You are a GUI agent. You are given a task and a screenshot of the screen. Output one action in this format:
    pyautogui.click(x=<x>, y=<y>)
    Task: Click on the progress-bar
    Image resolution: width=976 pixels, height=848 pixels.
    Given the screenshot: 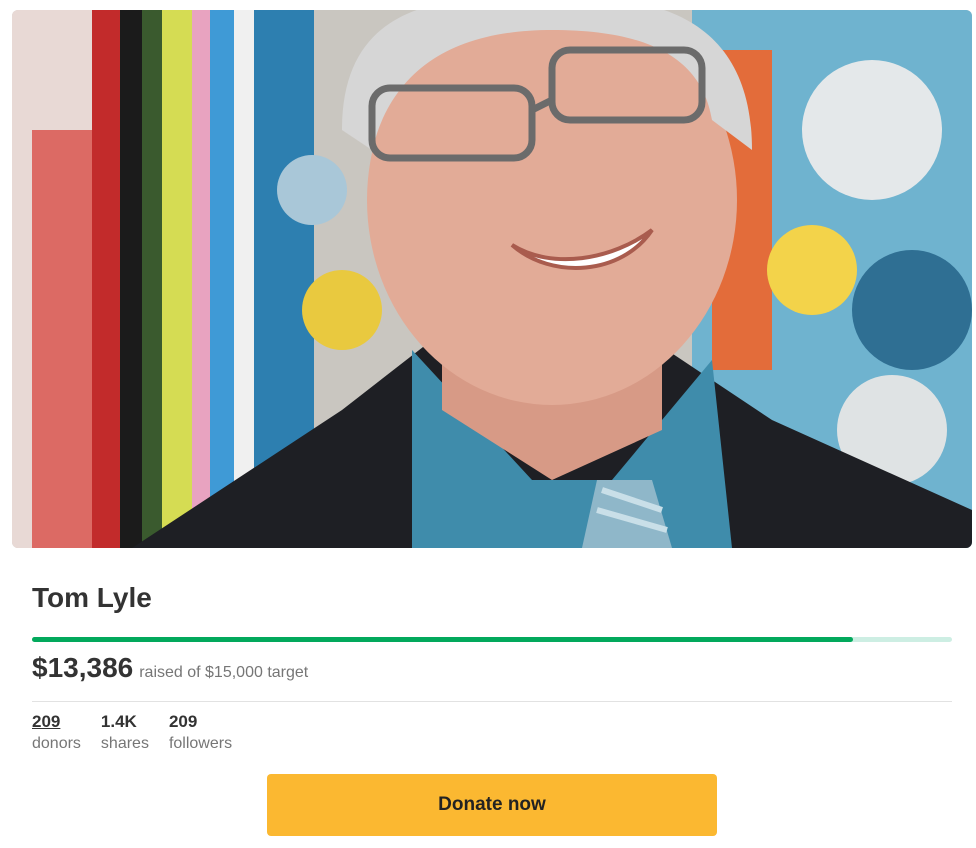 What is the action you would take?
    pyautogui.click(x=492, y=639)
    